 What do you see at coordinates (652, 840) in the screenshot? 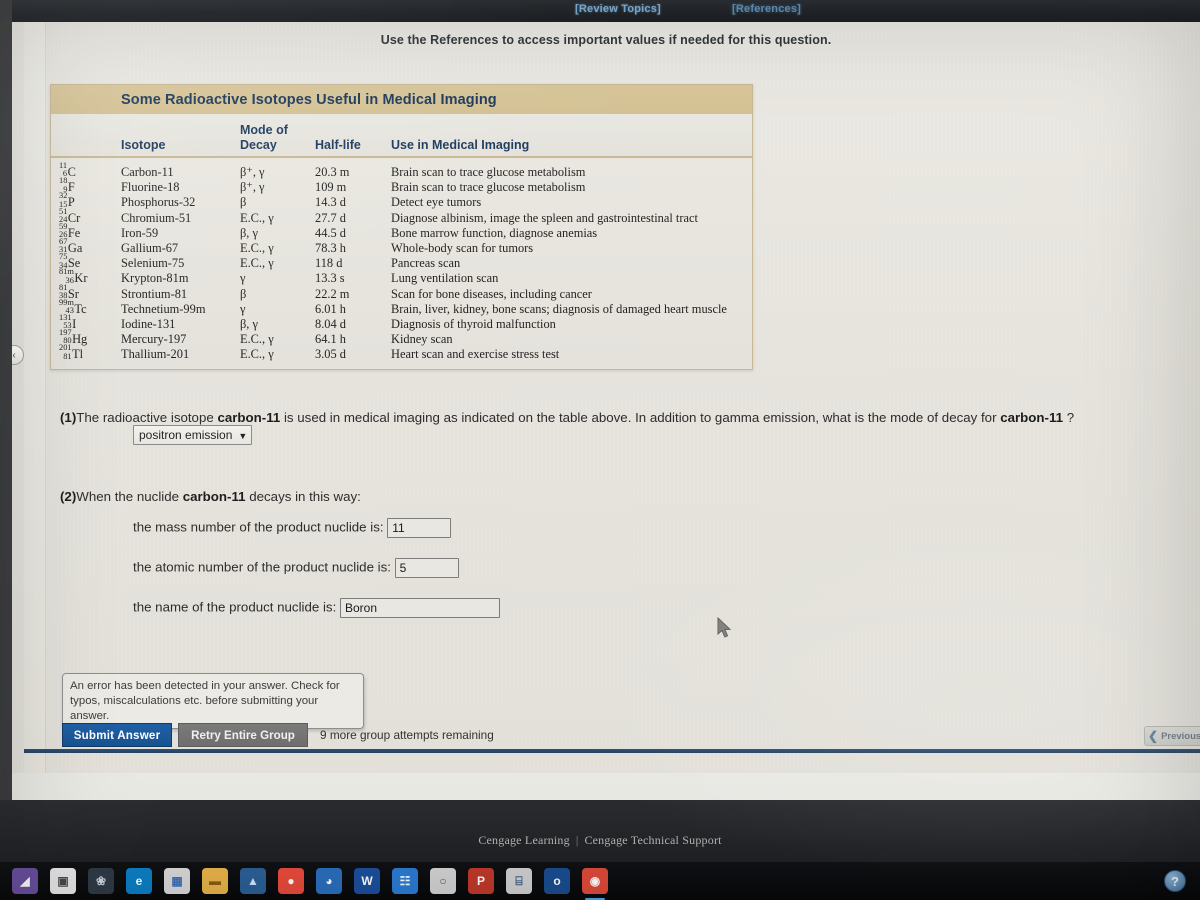
I see `cengage-technical-support-link: Cengage Technical Support` at bounding box center [652, 840].